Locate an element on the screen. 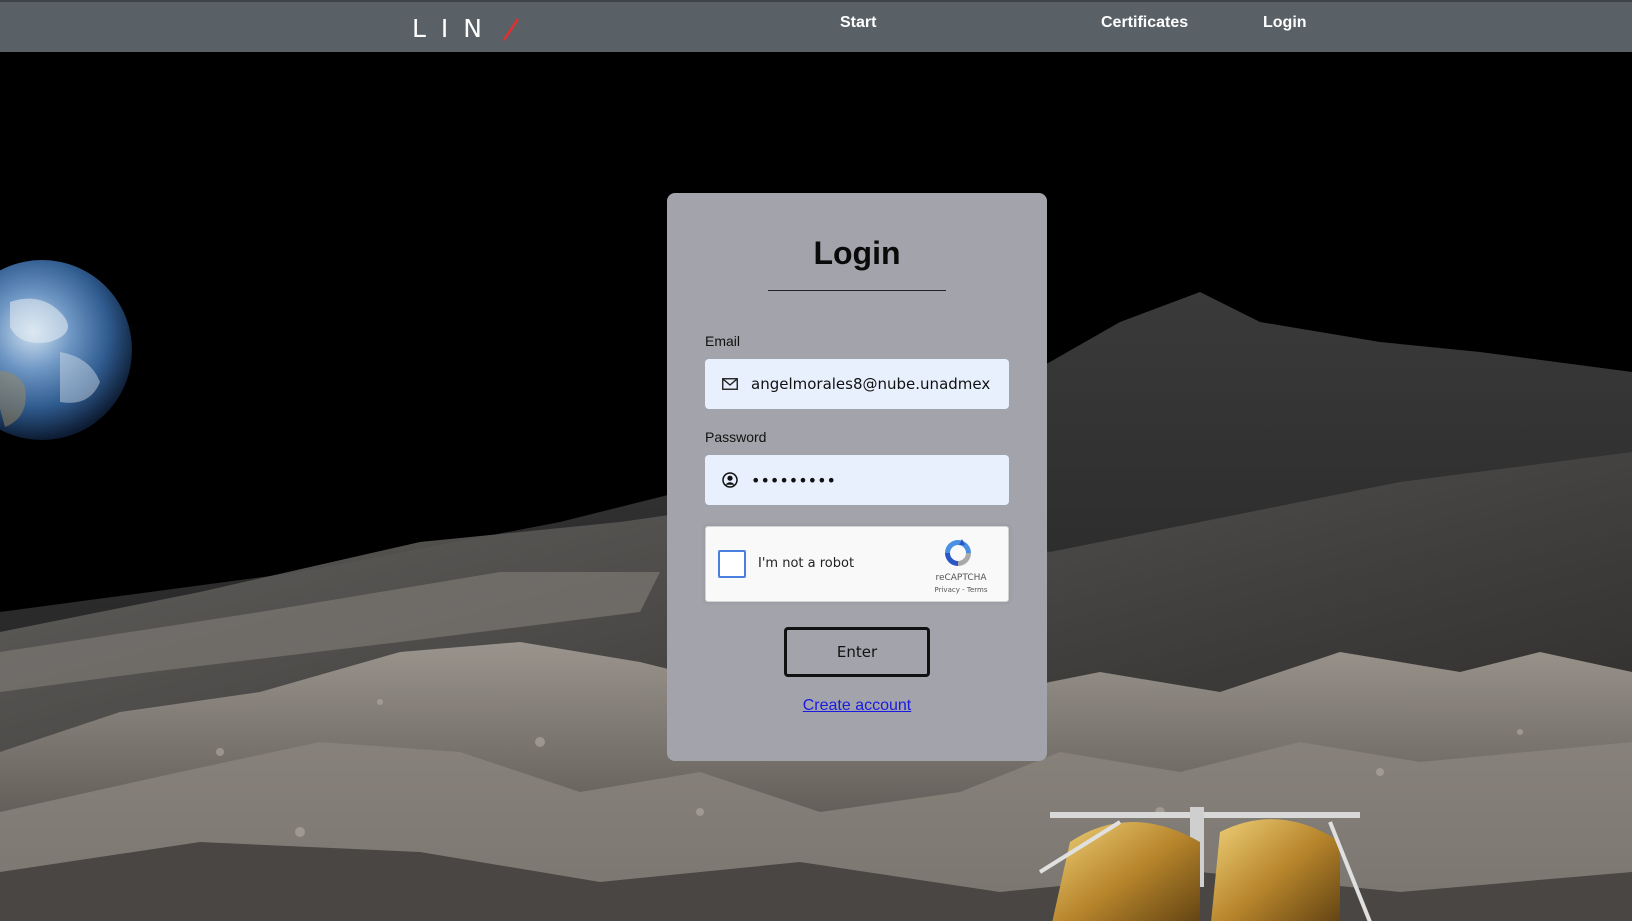 The height and width of the screenshot is (921, 1632). login-title: Login is located at coordinates (857, 253).